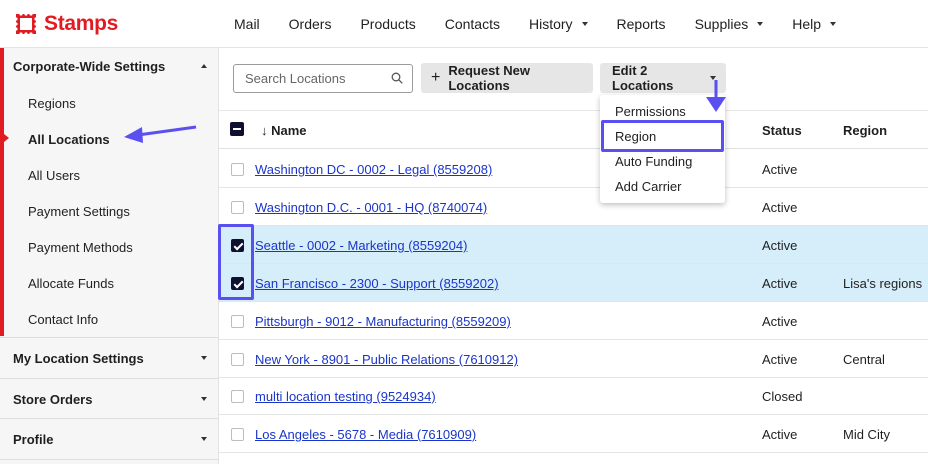 The height and width of the screenshot is (464, 928). What do you see at coordinates (716, 96) in the screenshot?
I see `arrow-down-icon` at bounding box center [716, 96].